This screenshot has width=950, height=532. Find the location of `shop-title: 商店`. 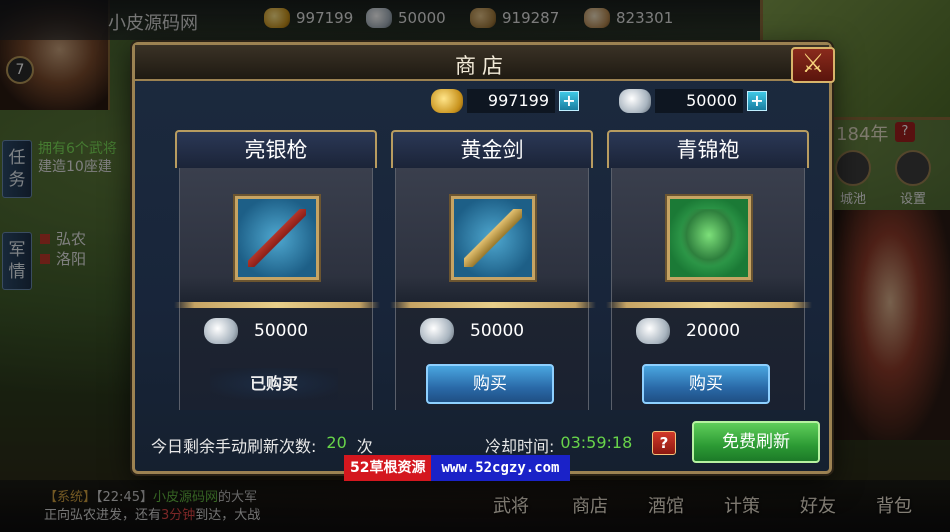

shop-title: 商店 is located at coordinates (482, 66).